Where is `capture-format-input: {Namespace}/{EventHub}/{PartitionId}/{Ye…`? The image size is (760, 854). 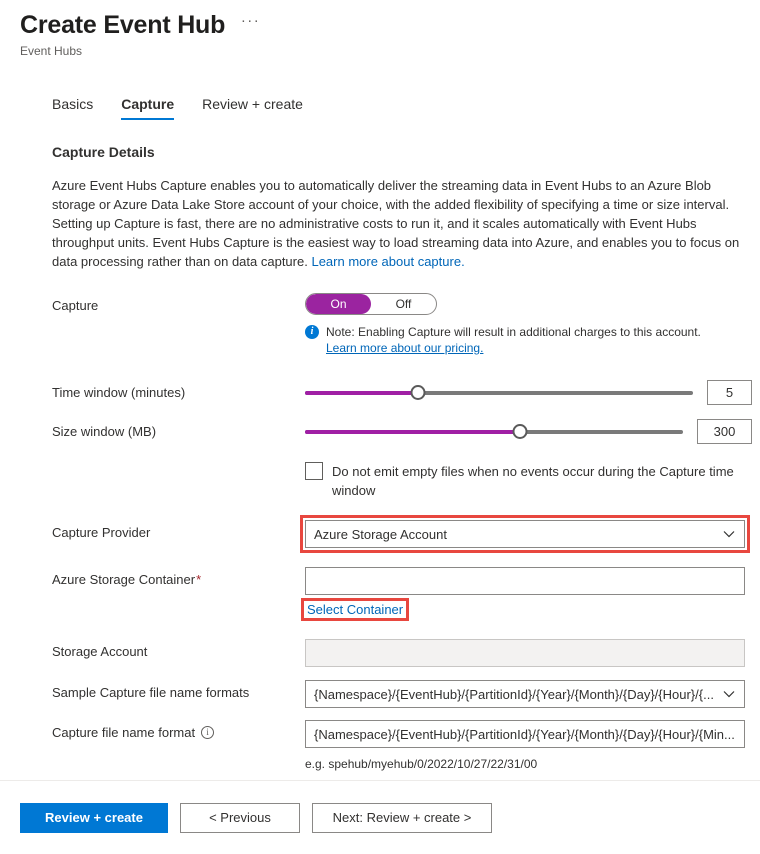
capture-format-input: {Namespace}/{EventHub}/{PartitionId}/{Ye… is located at coordinates (525, 734).